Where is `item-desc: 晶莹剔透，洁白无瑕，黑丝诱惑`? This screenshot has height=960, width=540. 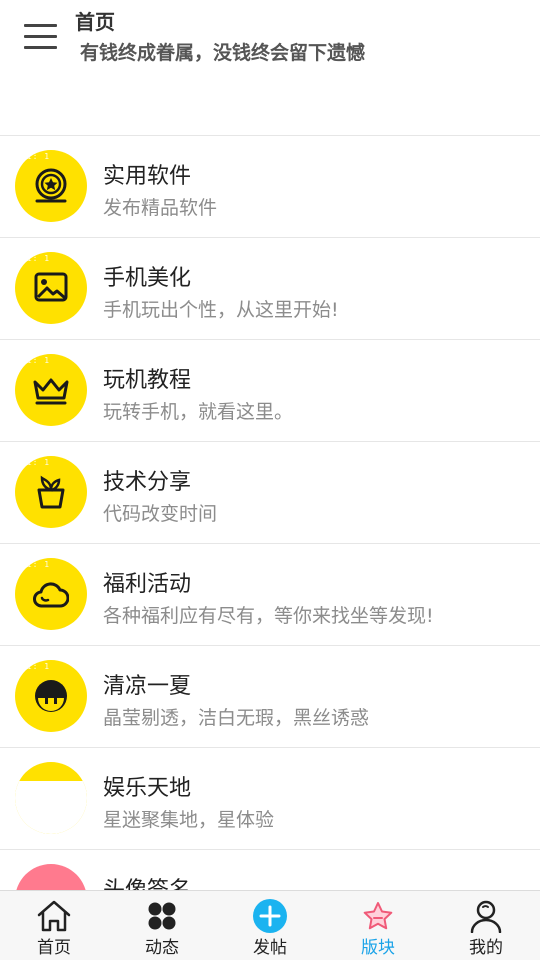
item-desc: 晶莹剔透，洁白无瑕，黑丝诱惑 is located at coordinates (236, 718).